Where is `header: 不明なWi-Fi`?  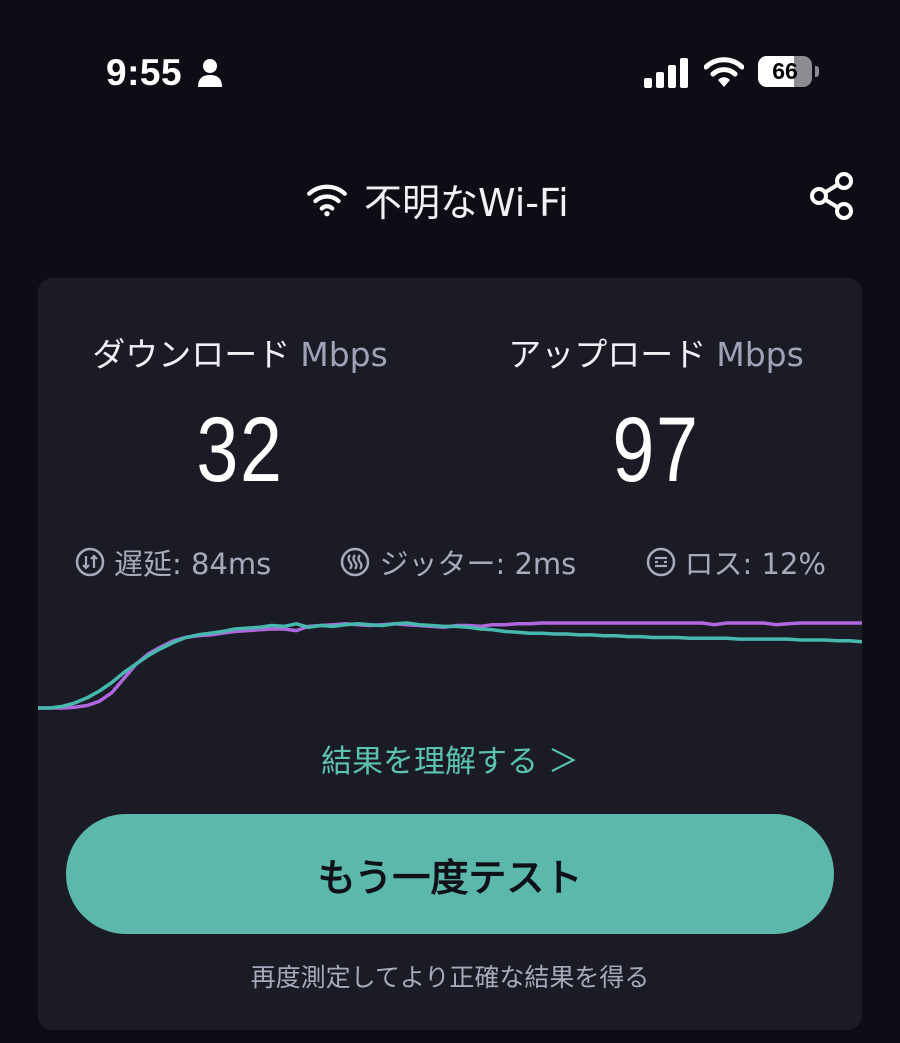
header: 不明なWi-Fi is located at coordinates (450, 200).